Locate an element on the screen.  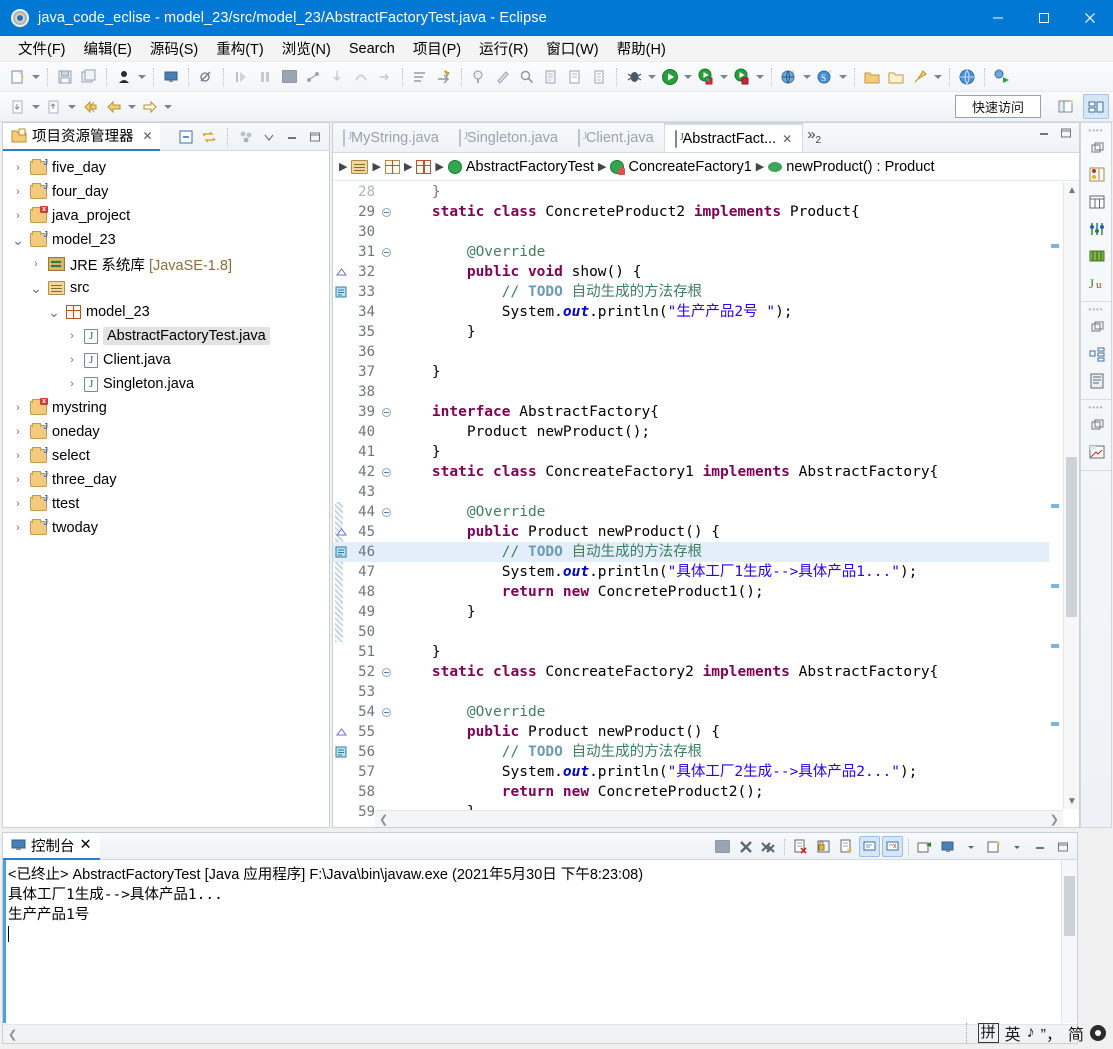
run-external-dropdown is located at coordinates (724, 77).